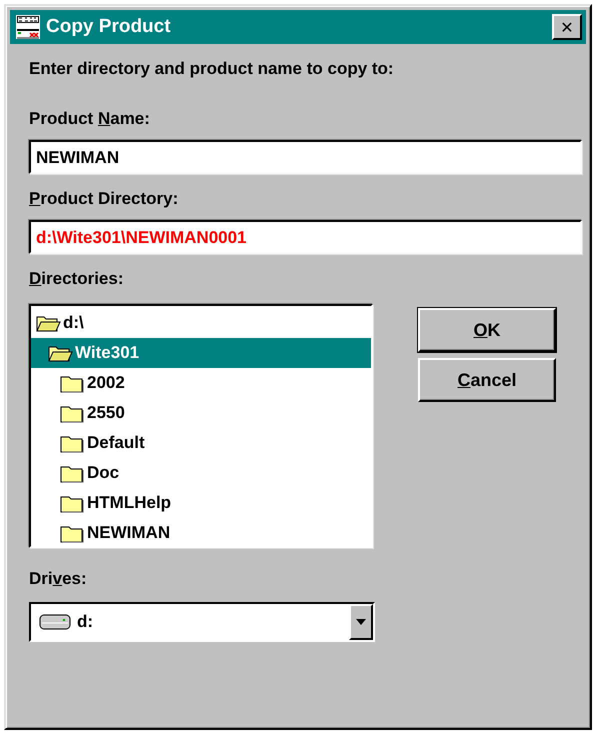 The height and width of the screenshot is (734, 597). What do you see at coordinates (567, 27) in the screenshot?
I see `close-button: ✕` at bounding box center [567, 27].